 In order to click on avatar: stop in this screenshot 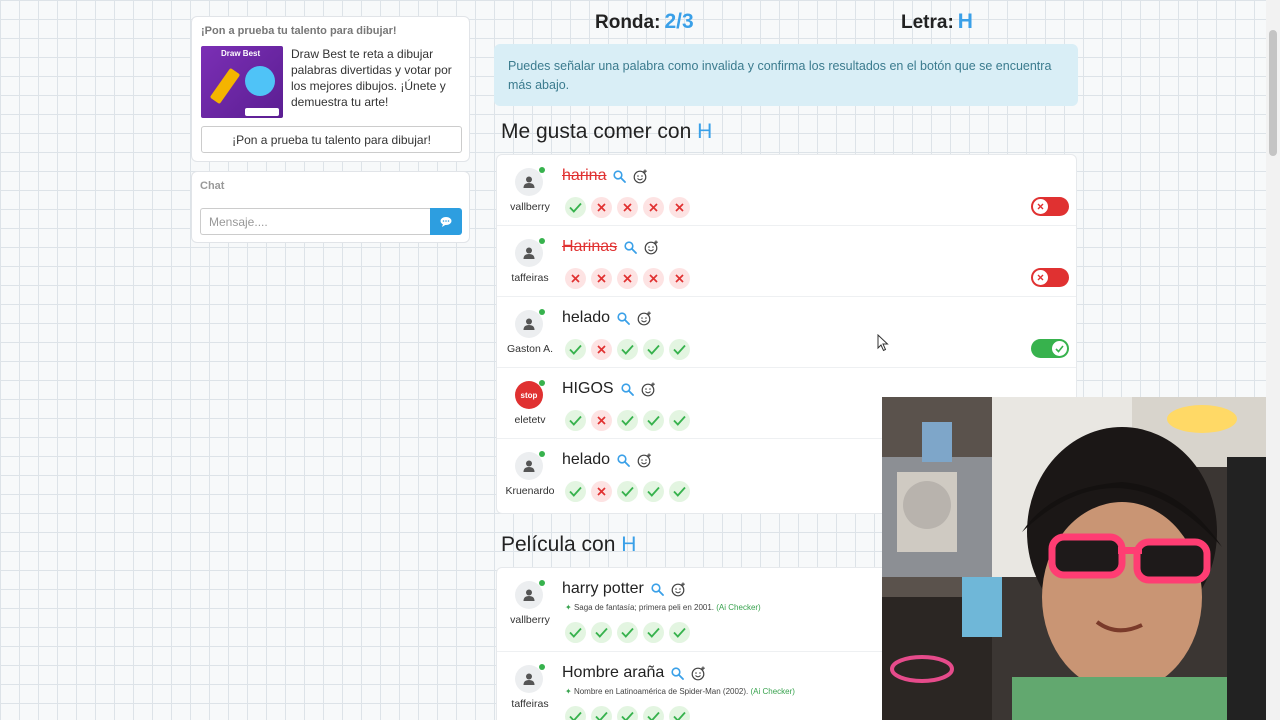, I will do `click(530, 394)`.